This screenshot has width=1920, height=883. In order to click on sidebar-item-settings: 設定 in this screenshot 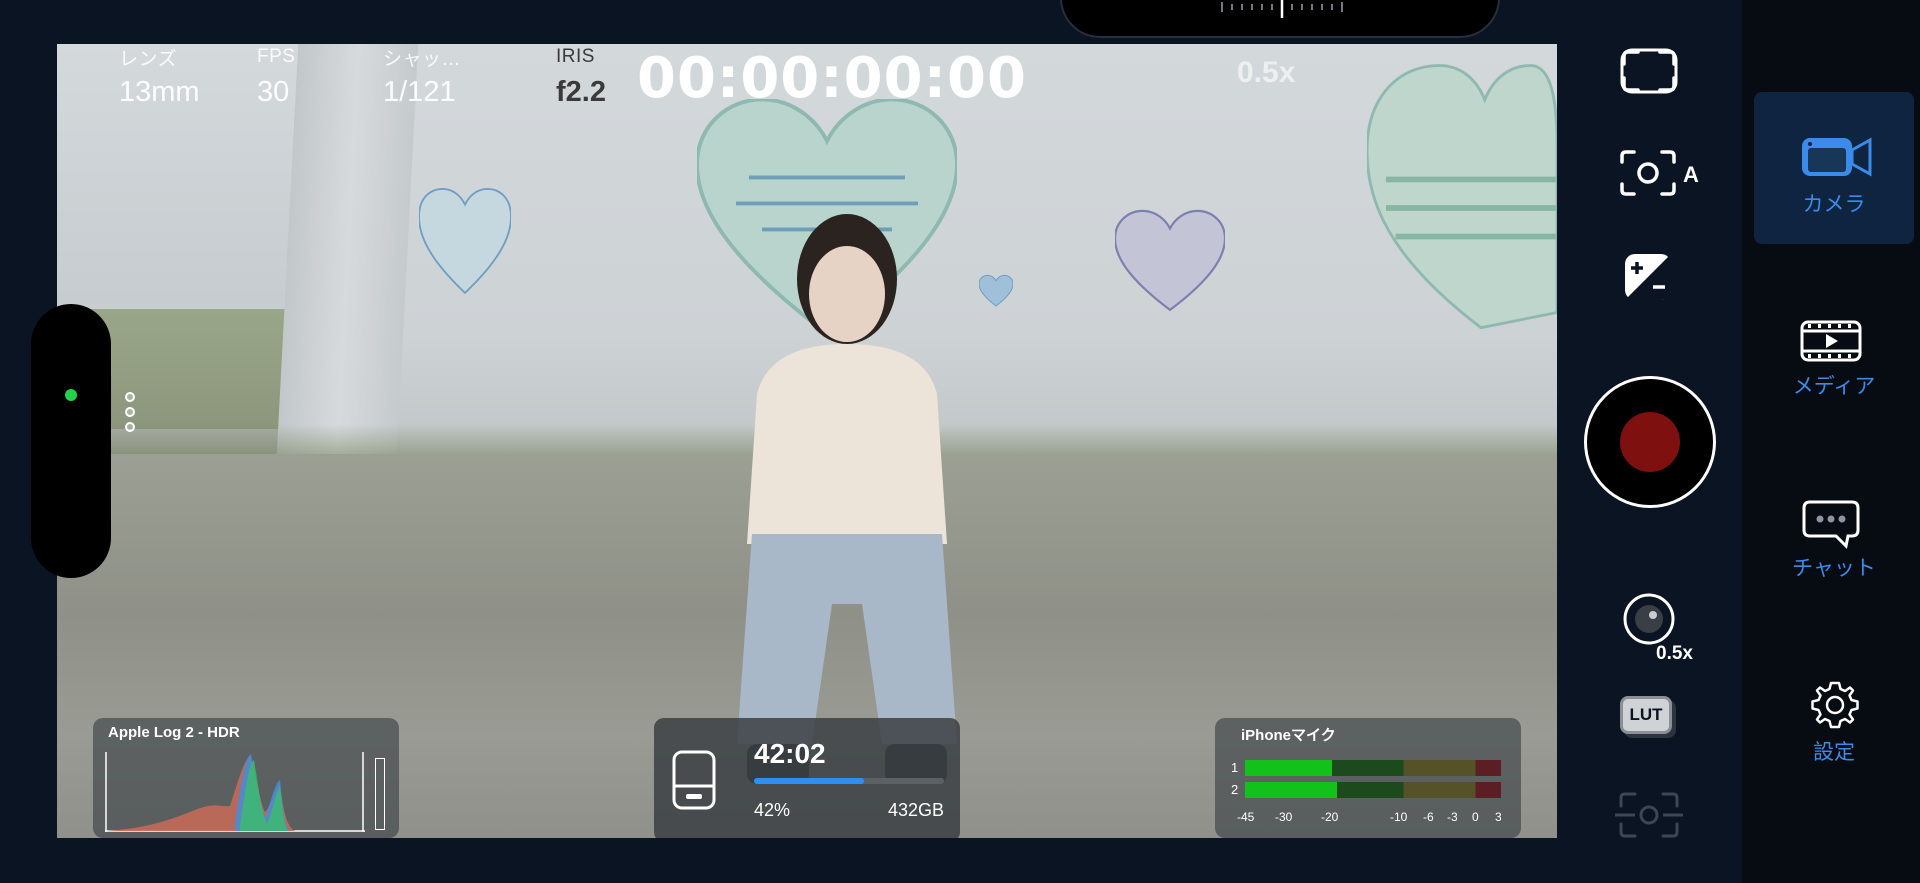, I will do `click(1834, 736)`.